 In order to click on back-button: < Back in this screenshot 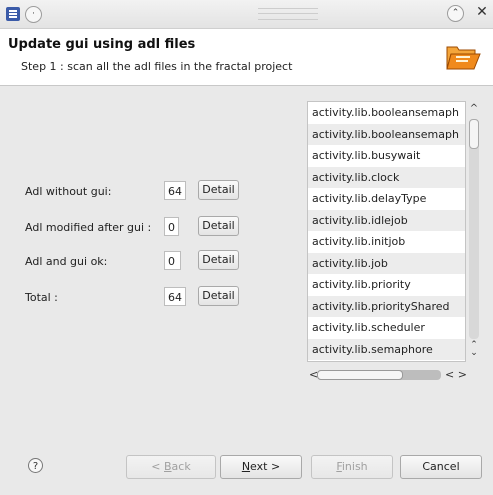, I will do `click(171, 467)`.